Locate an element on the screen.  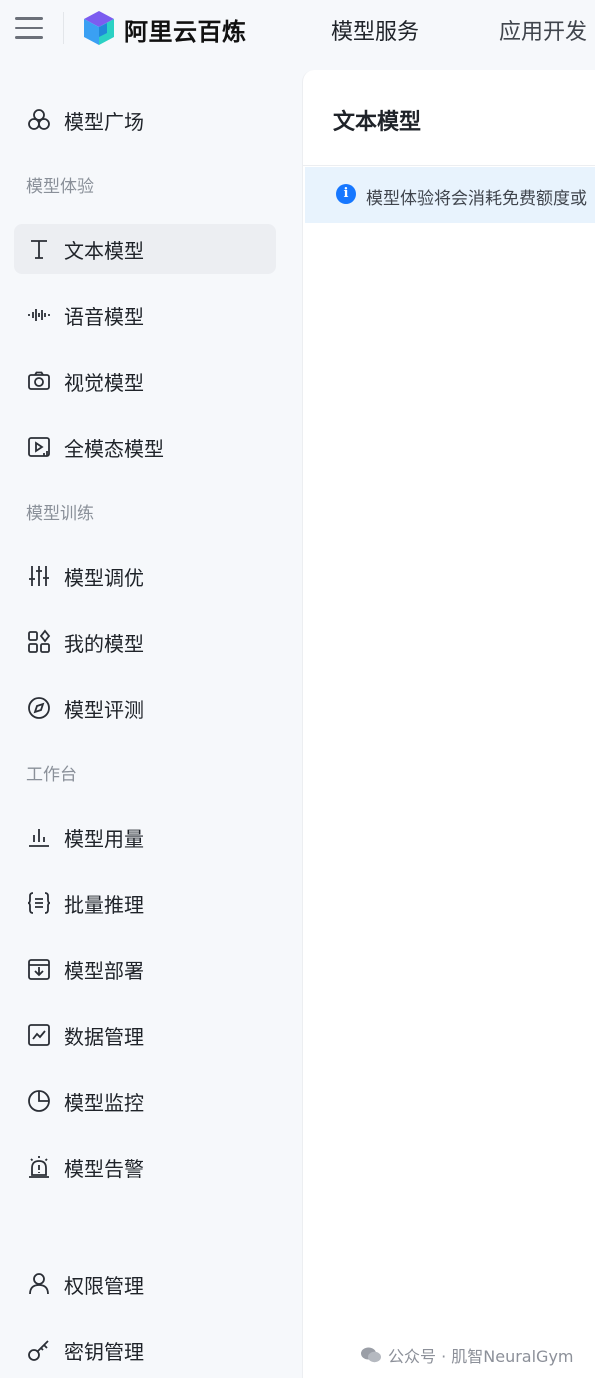
sidebar-item-model-alerts: 模型告警 is located at coordinates (145, 1167).